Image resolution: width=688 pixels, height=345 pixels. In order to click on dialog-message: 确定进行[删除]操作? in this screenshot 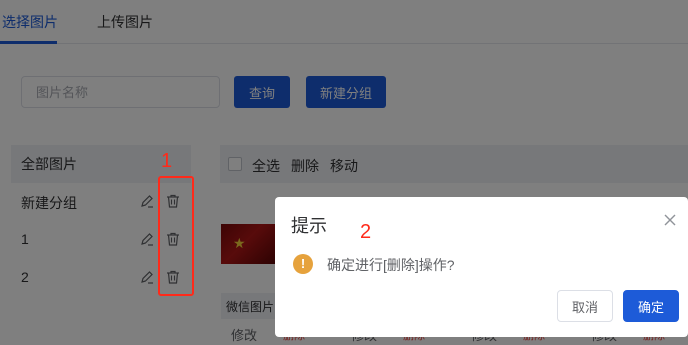, I will do `click(391, 265)`.